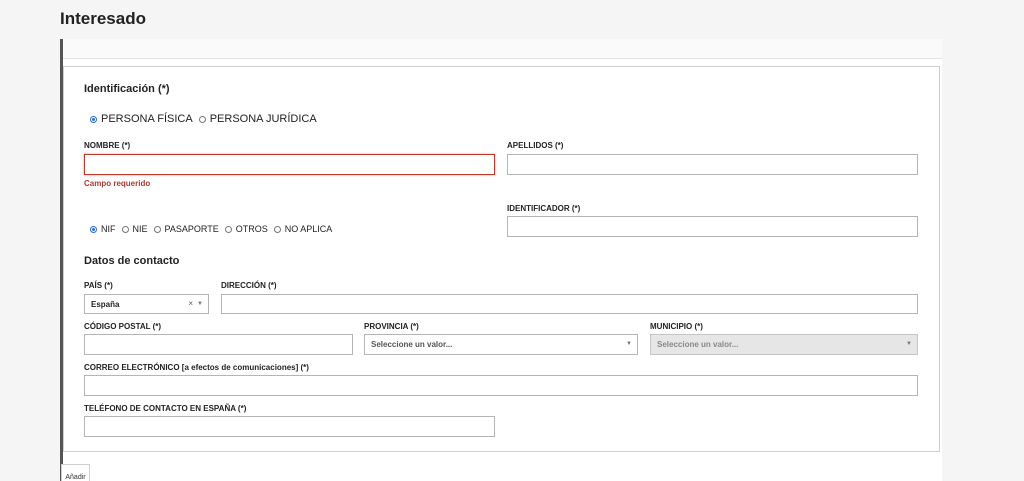 This screenshot has height=481, width=1024. Describe the element at coordinates (712, 164) in the screenshot. I see `apellidos-input` at that location.